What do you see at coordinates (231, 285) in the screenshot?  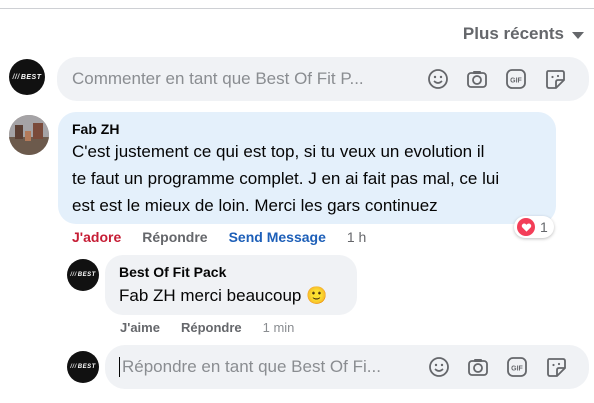 I see `reply-bubble: Best Of Fit Pack Fab ZH merci beaucoup 🙂` at bounding box center [231, 285].